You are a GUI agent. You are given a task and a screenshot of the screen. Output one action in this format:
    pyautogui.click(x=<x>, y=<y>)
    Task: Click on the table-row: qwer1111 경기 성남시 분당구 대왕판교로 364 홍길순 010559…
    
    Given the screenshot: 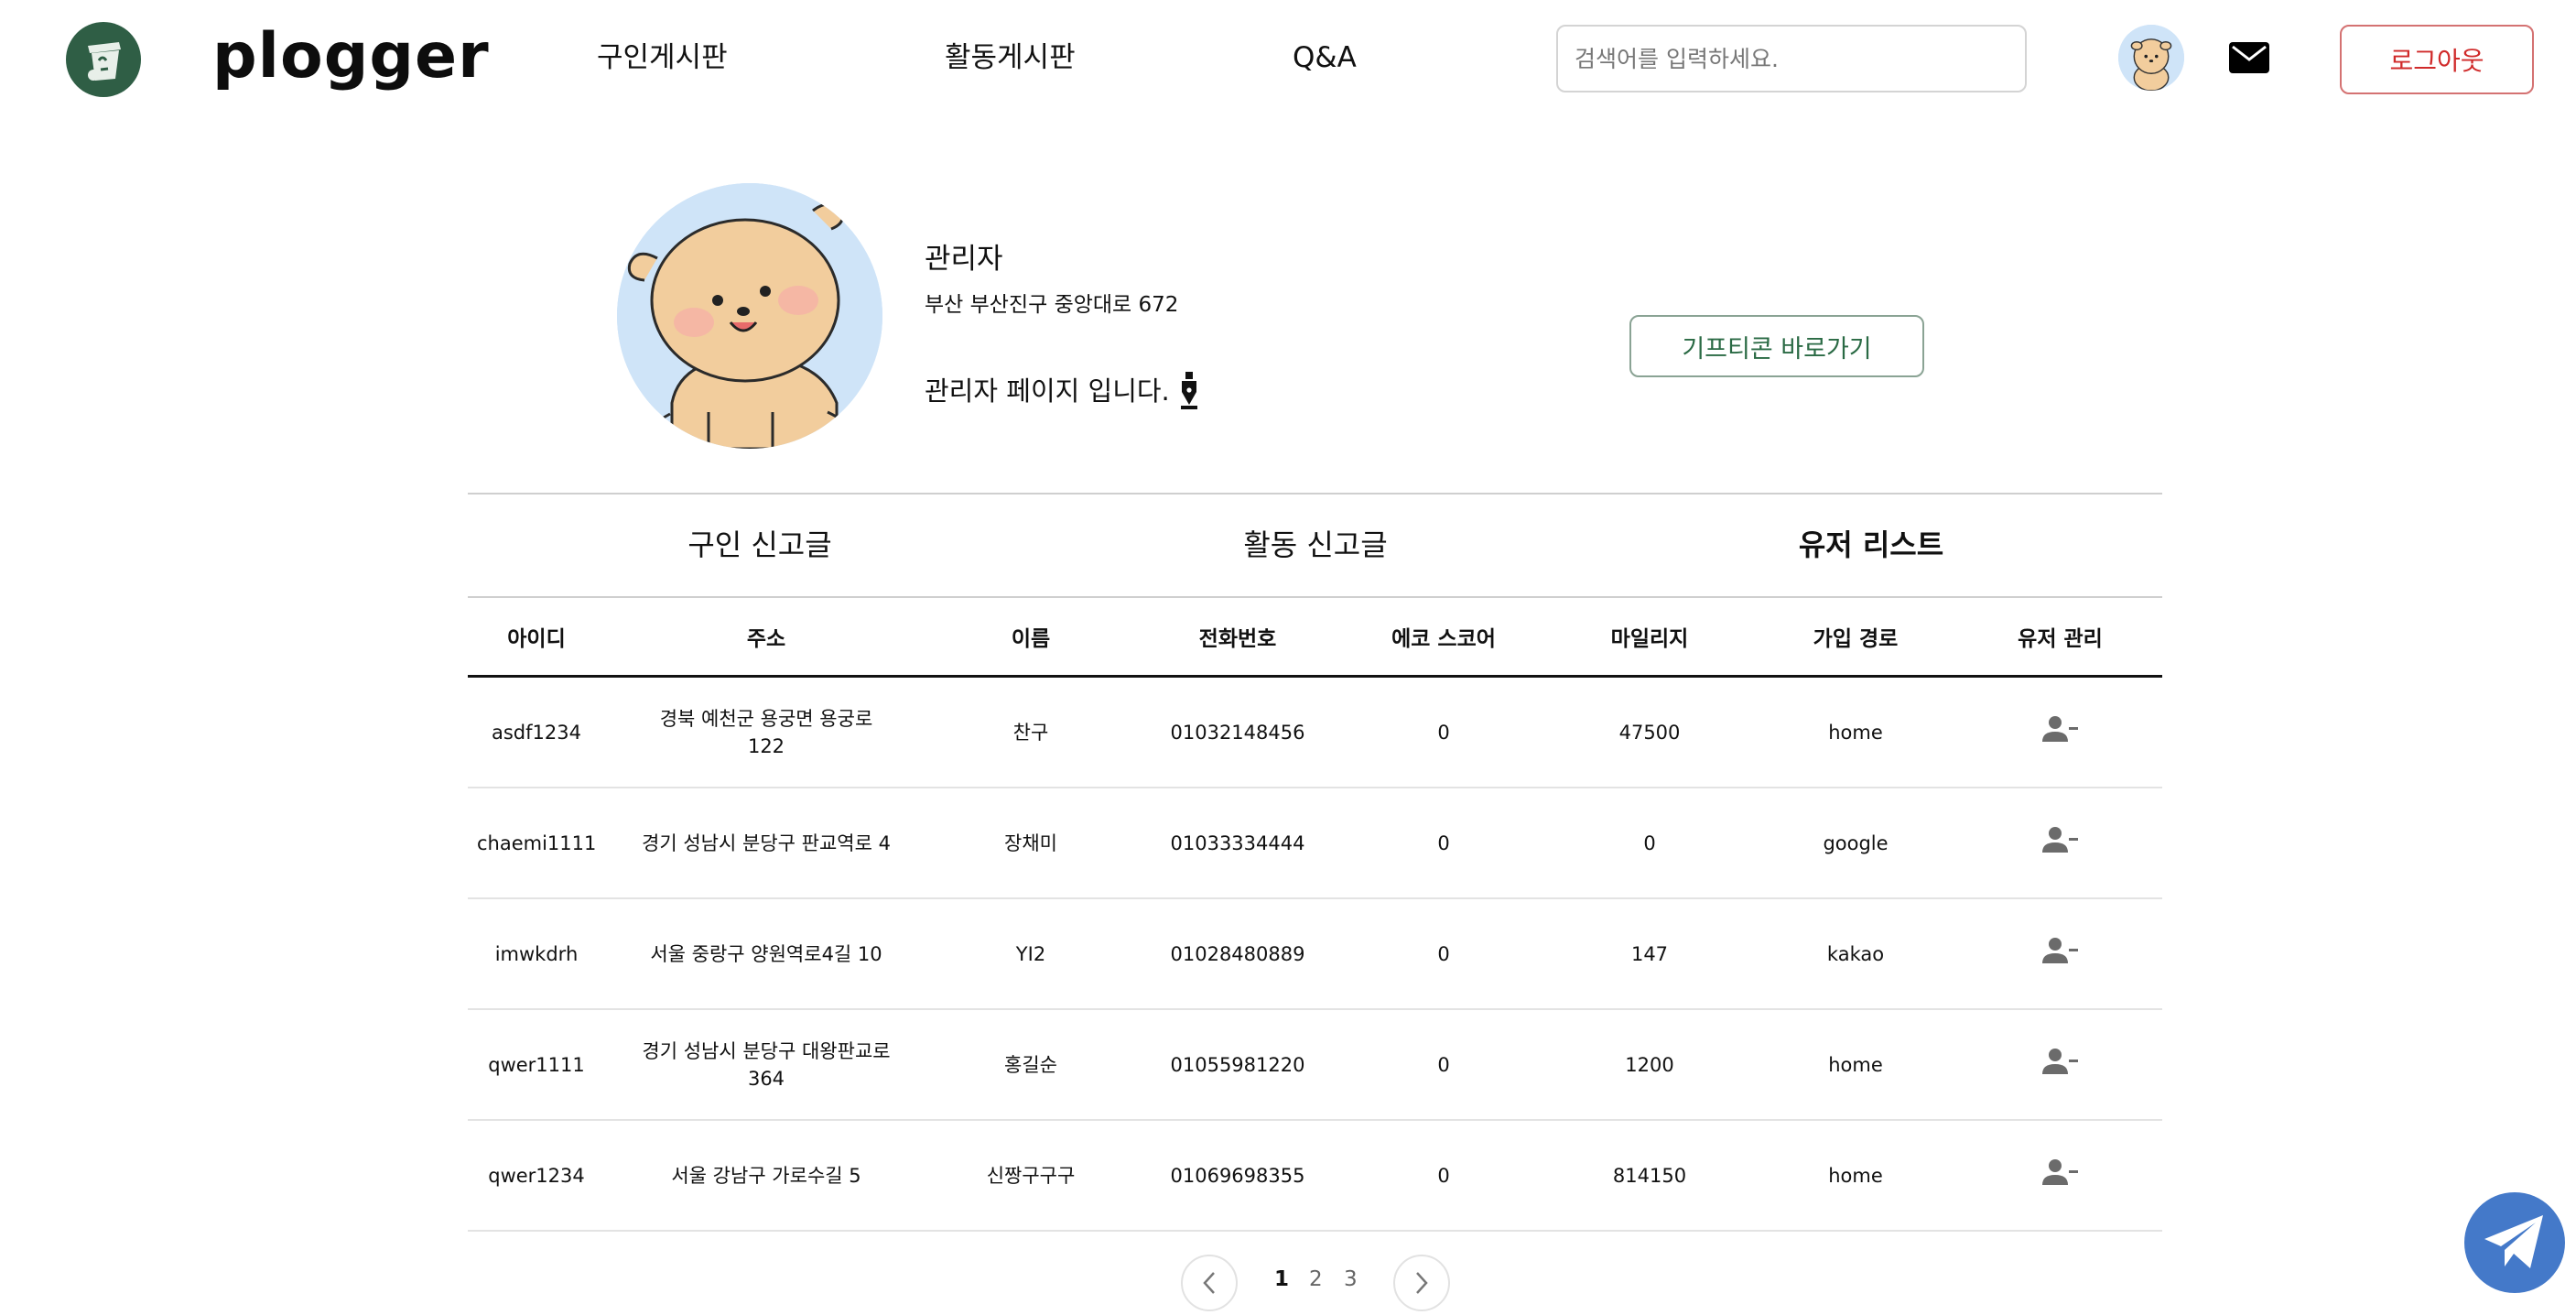 What is the action you would take?
    pyautogui.click(x=1315, y=1065)
    